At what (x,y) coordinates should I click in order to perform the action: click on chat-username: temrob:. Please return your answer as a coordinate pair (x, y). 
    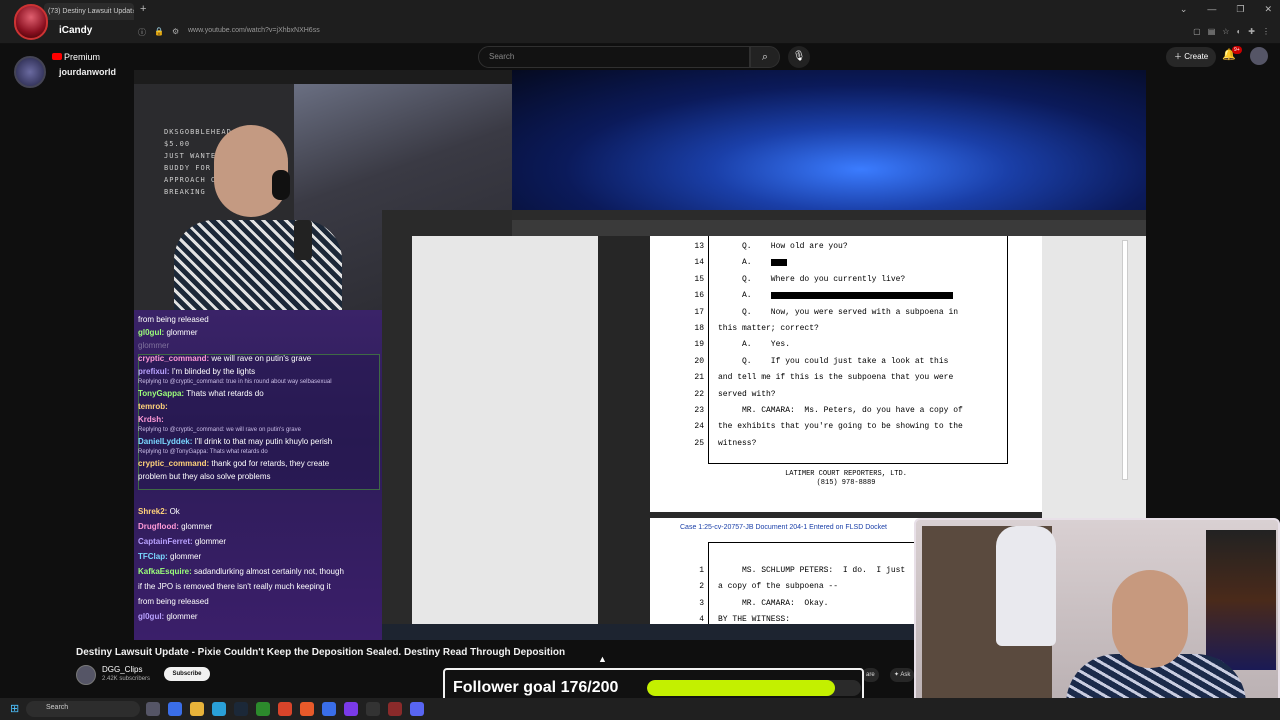
    Looking at the image, I should click on (153, 406).